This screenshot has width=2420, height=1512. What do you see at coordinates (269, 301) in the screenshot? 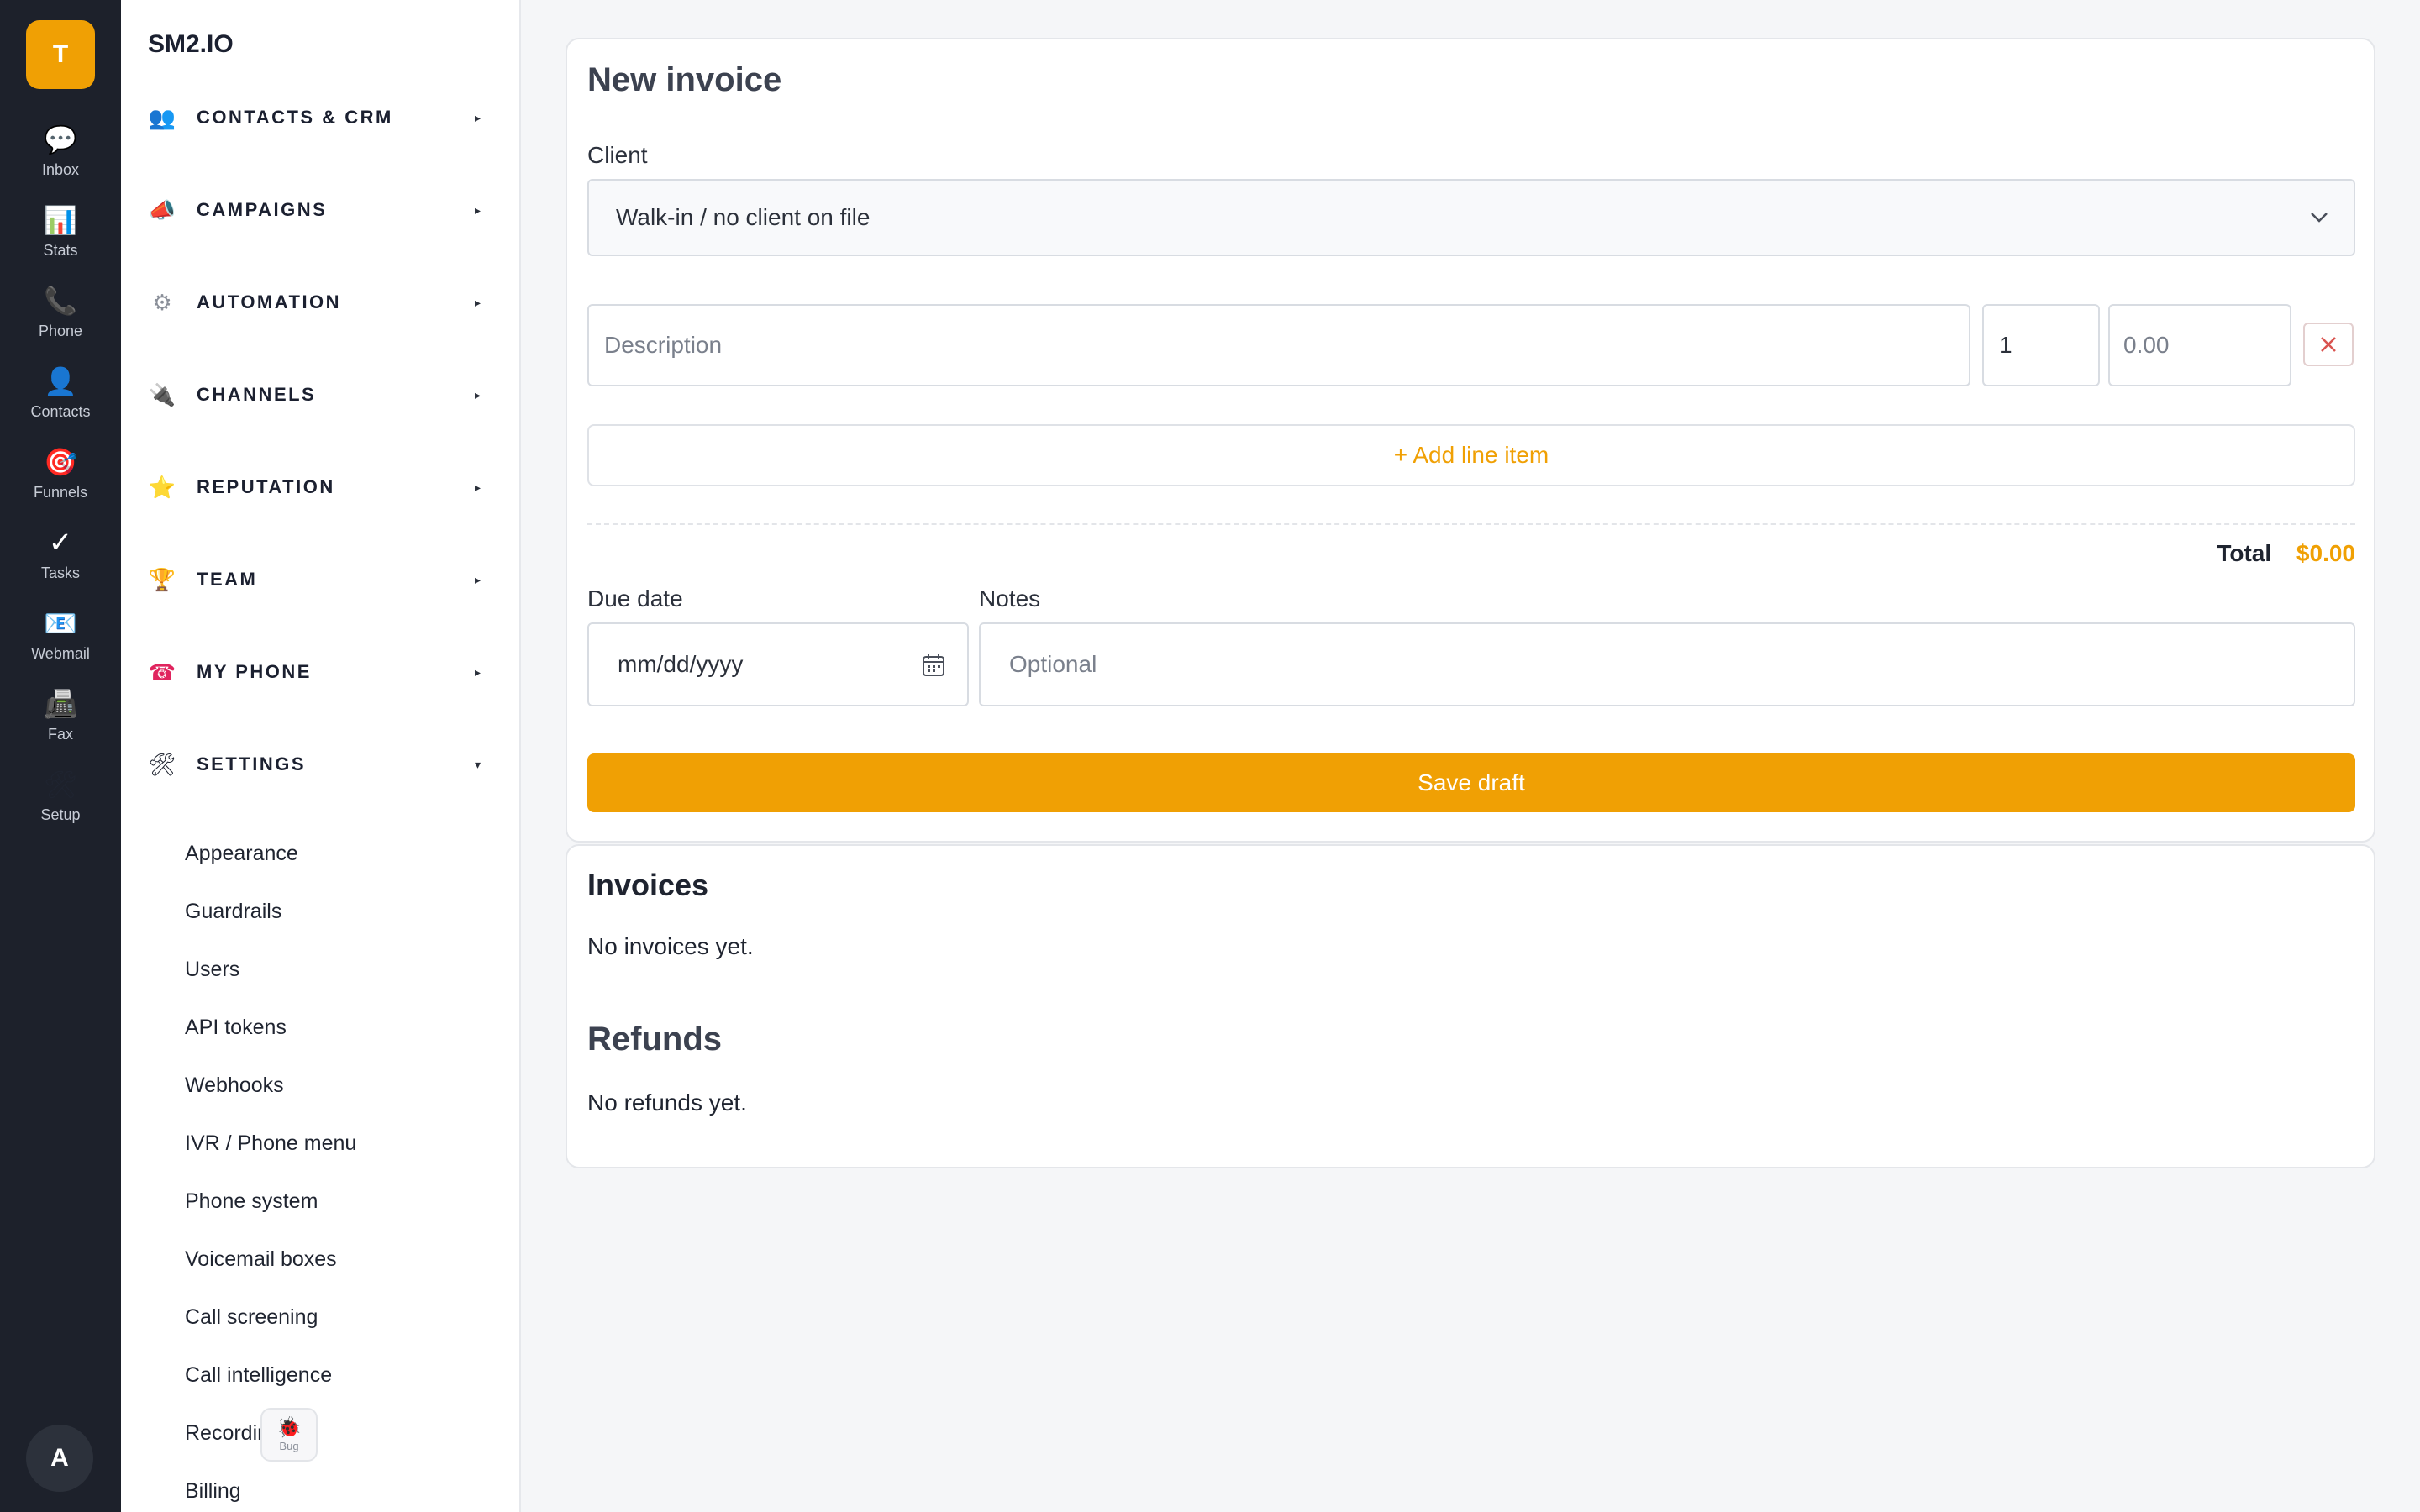
I see `sidebar-group-label: AUTOMATION` at bounding box center [269, 301].